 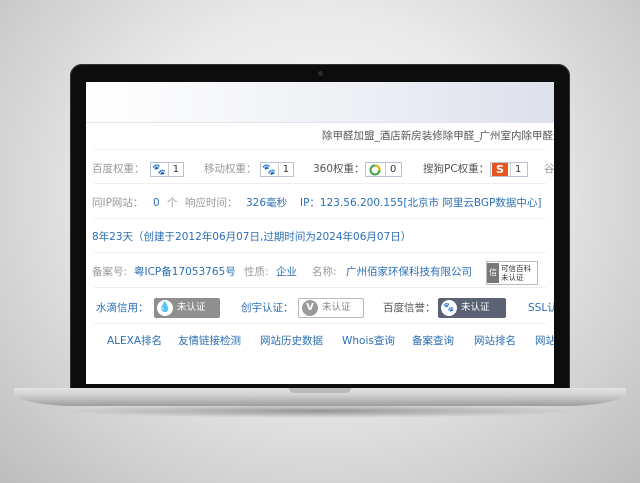 What do you see at coordinates (456, 169) in the screenshot?
I see `sogou-weight-label: 搜狗PC权重：` at bounding box center [456, 169].